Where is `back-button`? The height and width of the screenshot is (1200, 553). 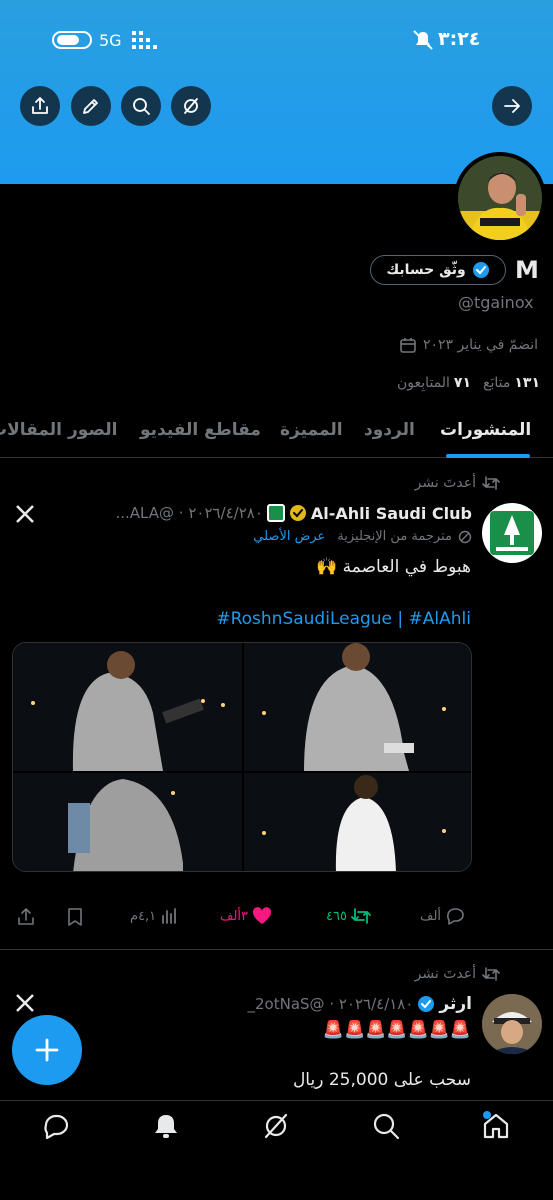
back-button is located at coordinates (512, 106).